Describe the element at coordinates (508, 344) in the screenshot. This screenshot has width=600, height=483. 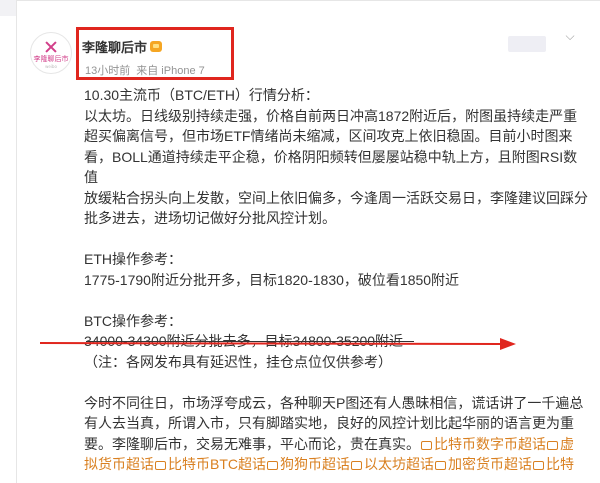
I see `arrow-head` at that location.